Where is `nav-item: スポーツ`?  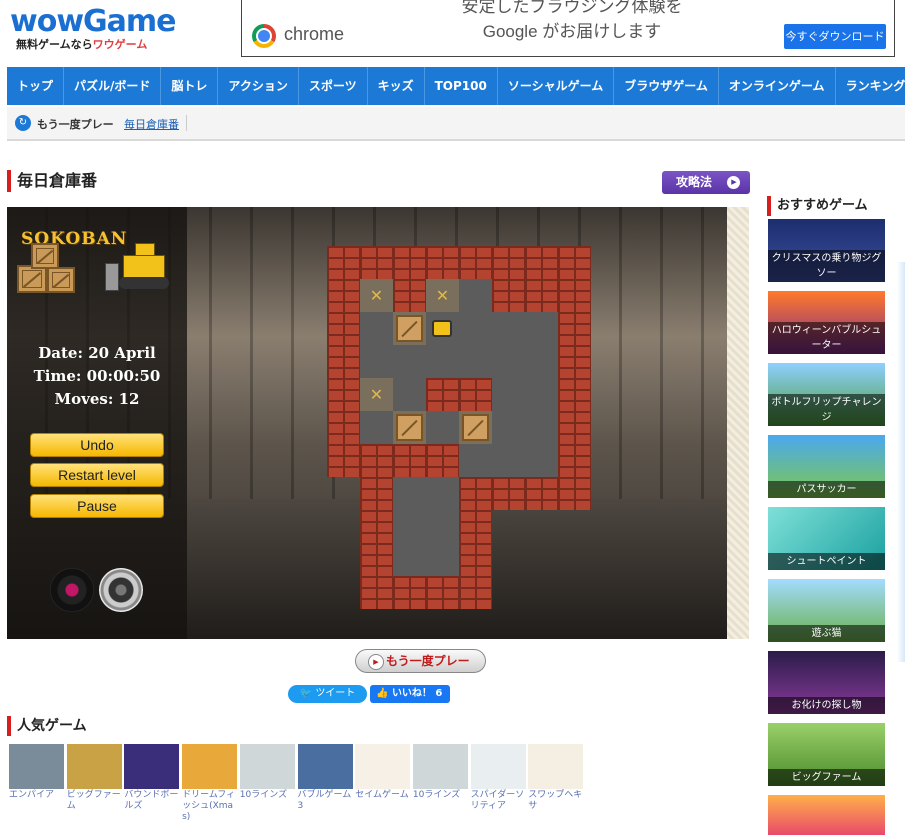 nav-item: スポーツ is located at coordinates (333, 86).